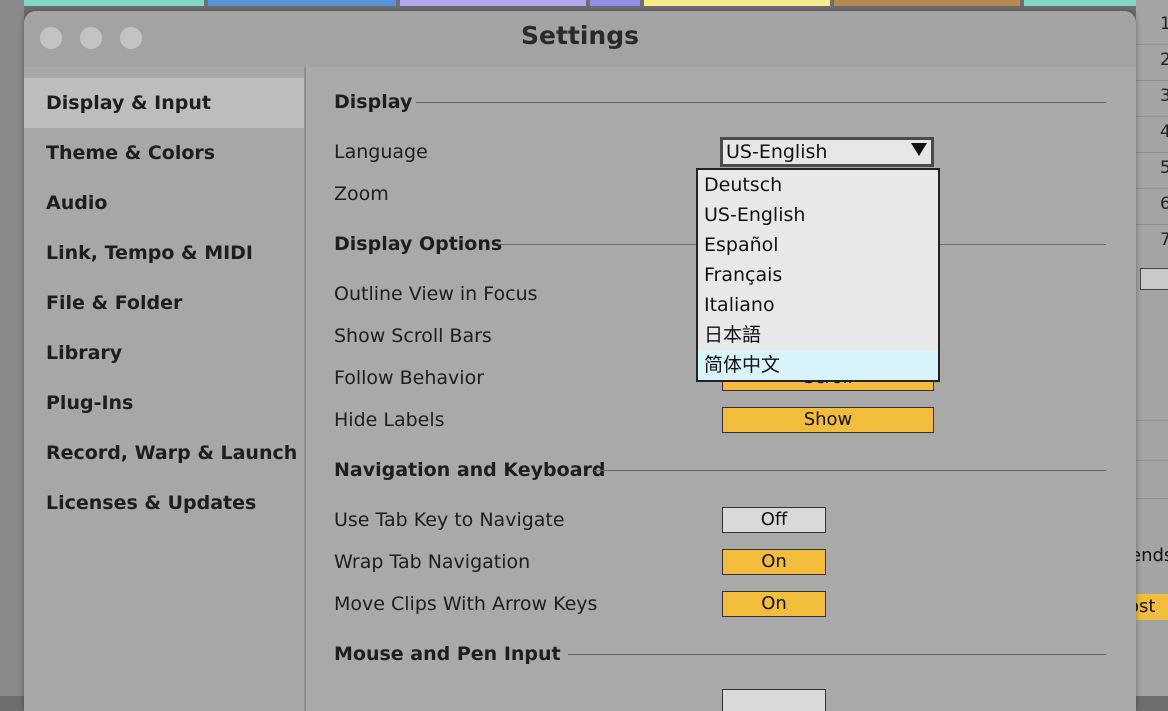 The width and height of the screenshot is (1168, 711). Describe the element at coordinates (1164, 132) in the screenshot. I see `track-number: 4` at that location.